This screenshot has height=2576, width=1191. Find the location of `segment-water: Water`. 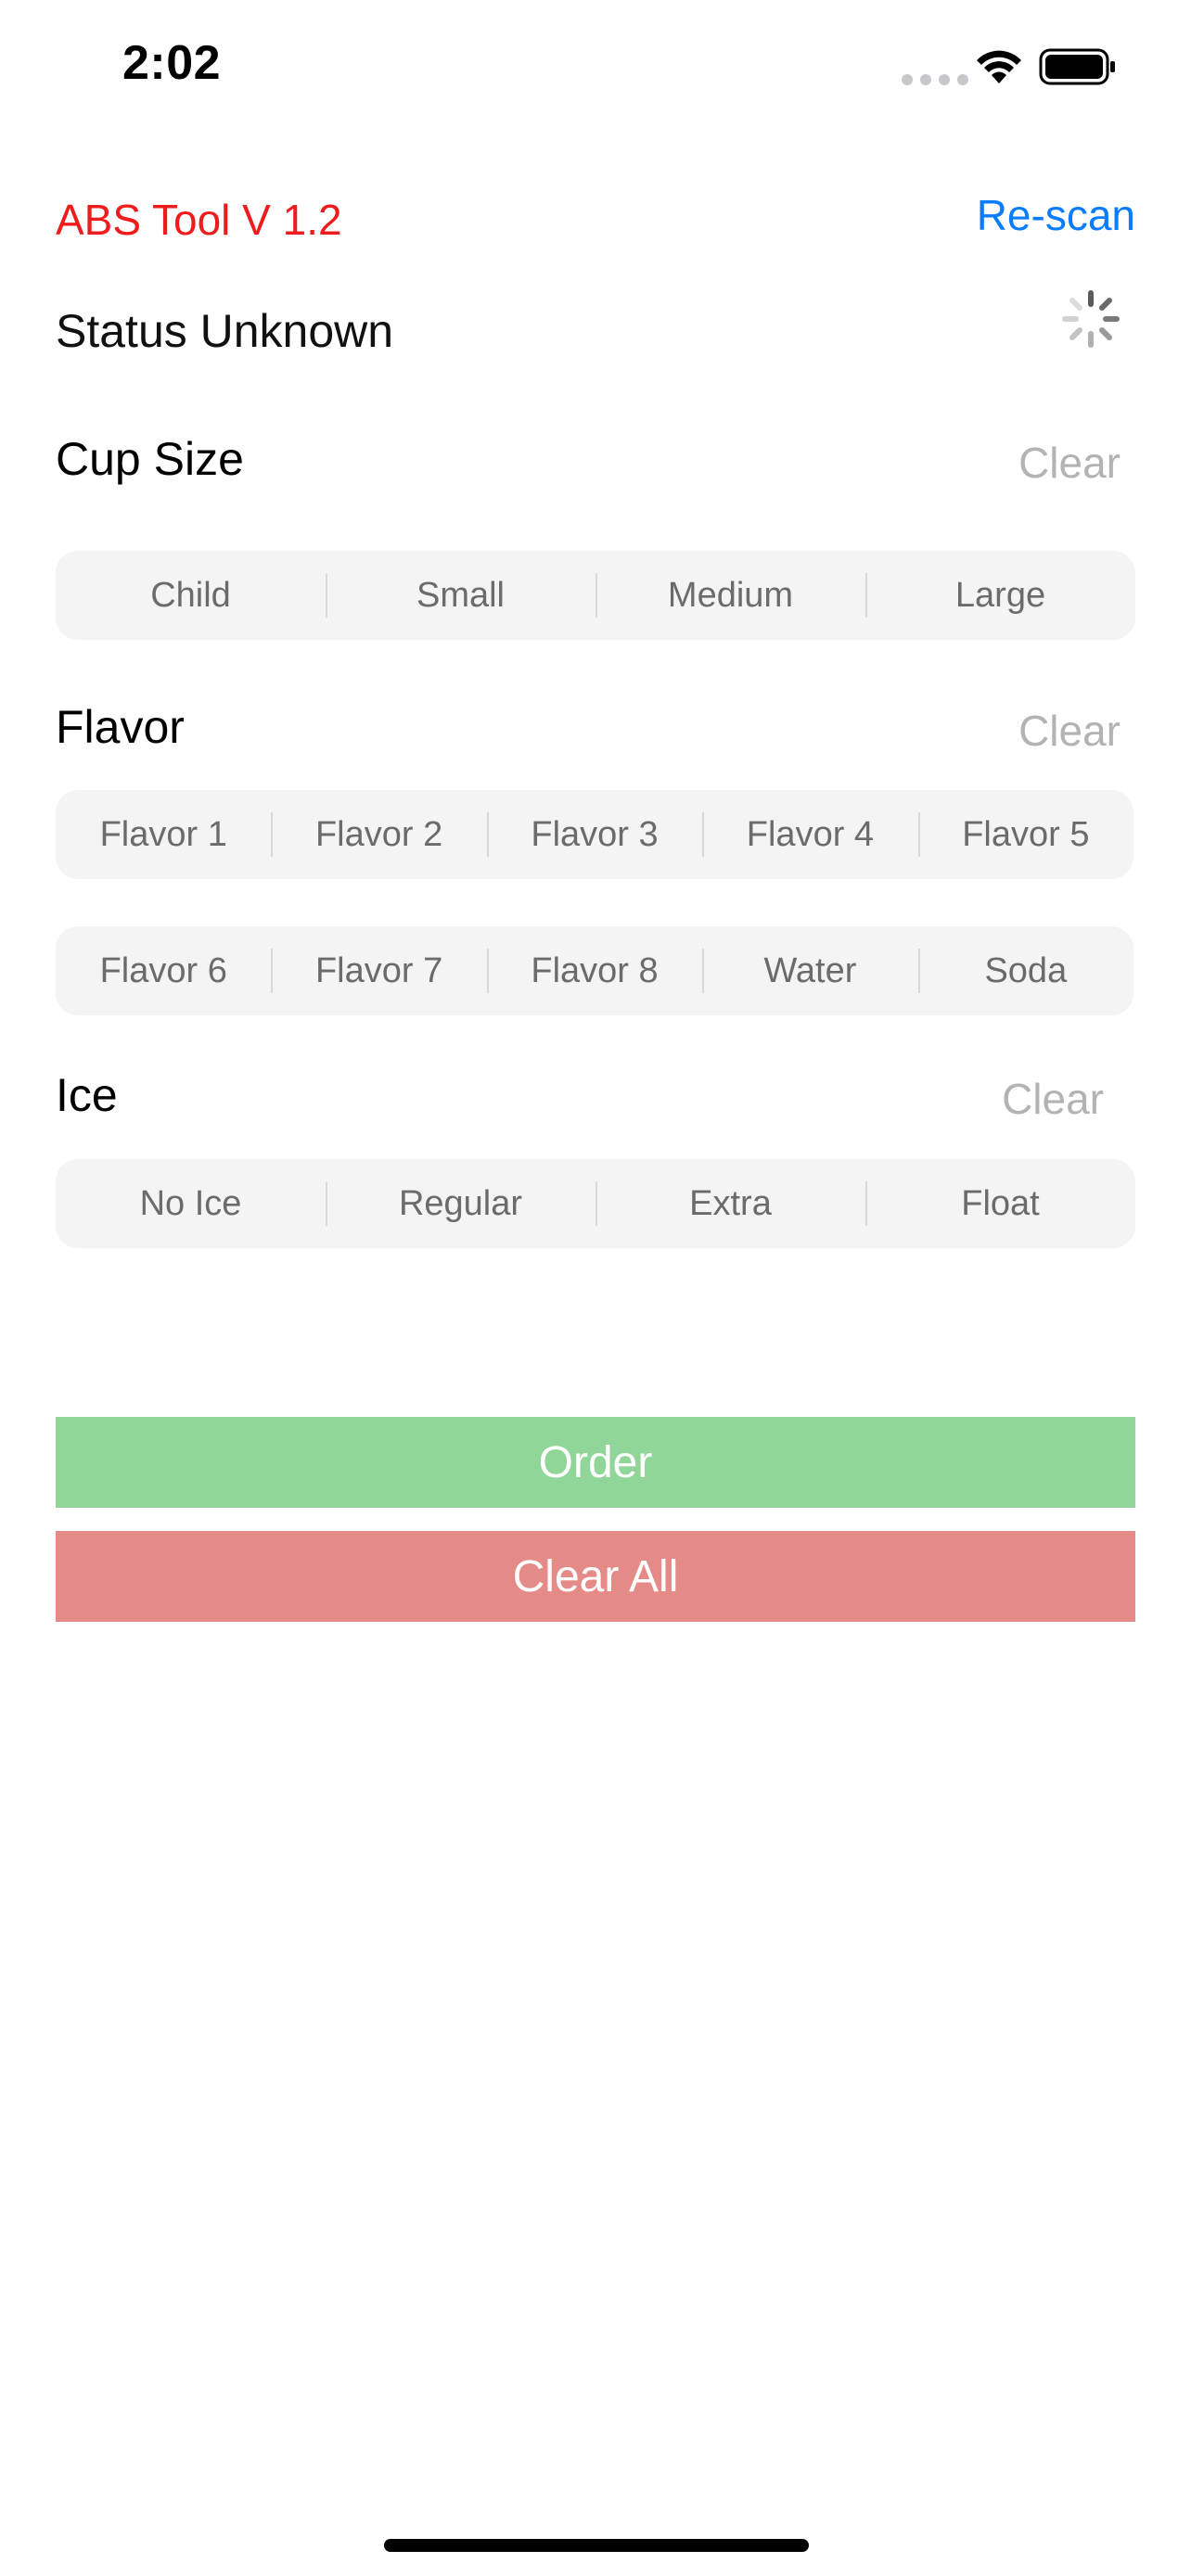

segment-water: Water is located at coordinates (809, 970).